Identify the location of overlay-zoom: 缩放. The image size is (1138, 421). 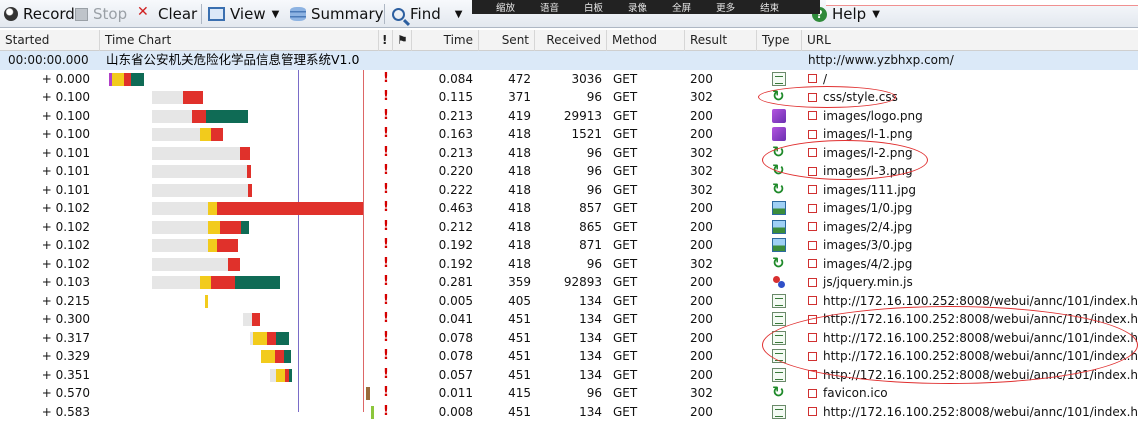
(505, 7).